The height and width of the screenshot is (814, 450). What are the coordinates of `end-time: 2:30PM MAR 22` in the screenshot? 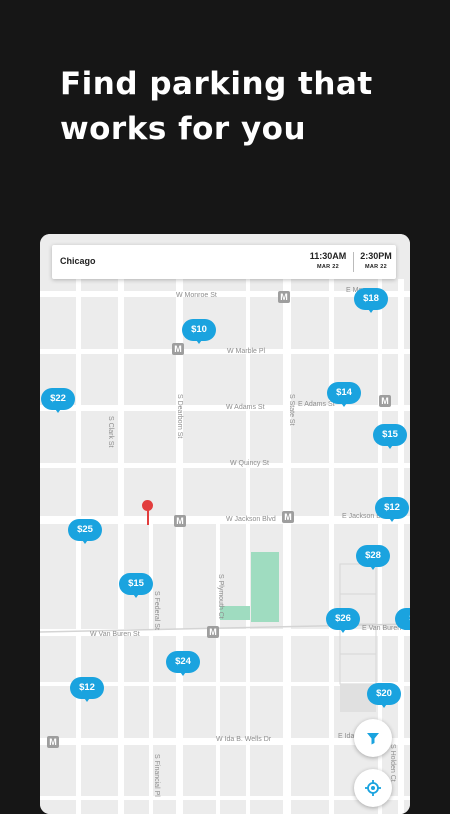 It's located at (376, 260).